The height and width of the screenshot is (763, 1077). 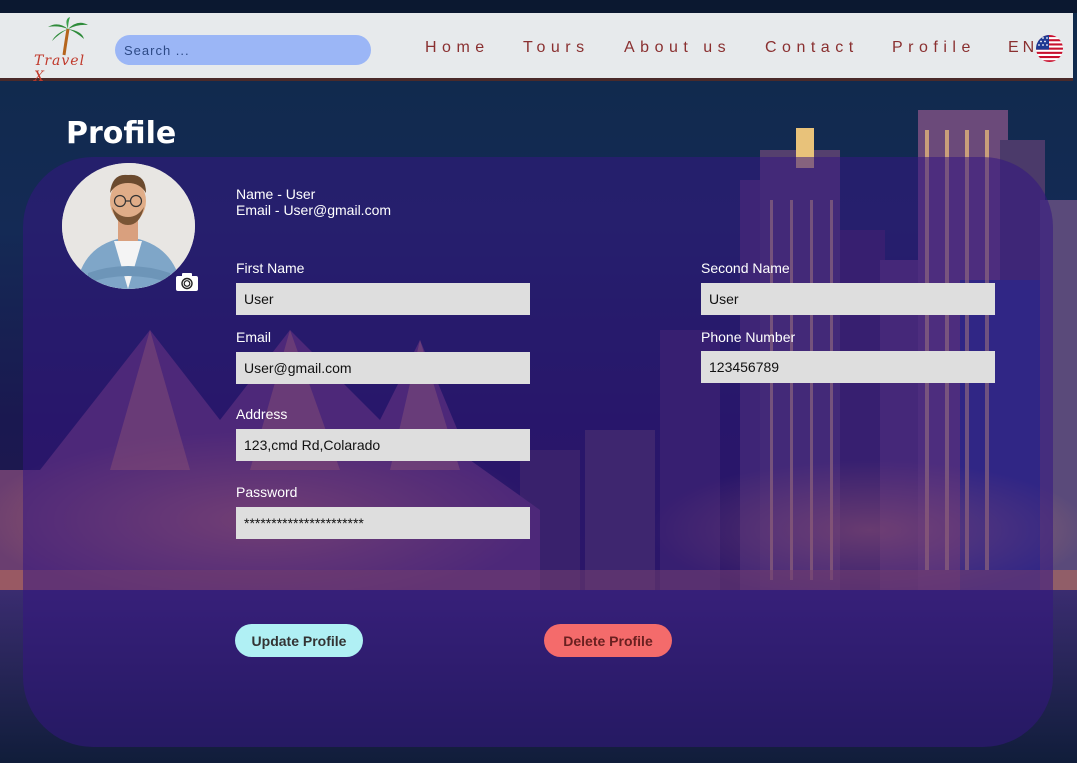 I want to click on email-label: Email, so click(x=254, y=337).